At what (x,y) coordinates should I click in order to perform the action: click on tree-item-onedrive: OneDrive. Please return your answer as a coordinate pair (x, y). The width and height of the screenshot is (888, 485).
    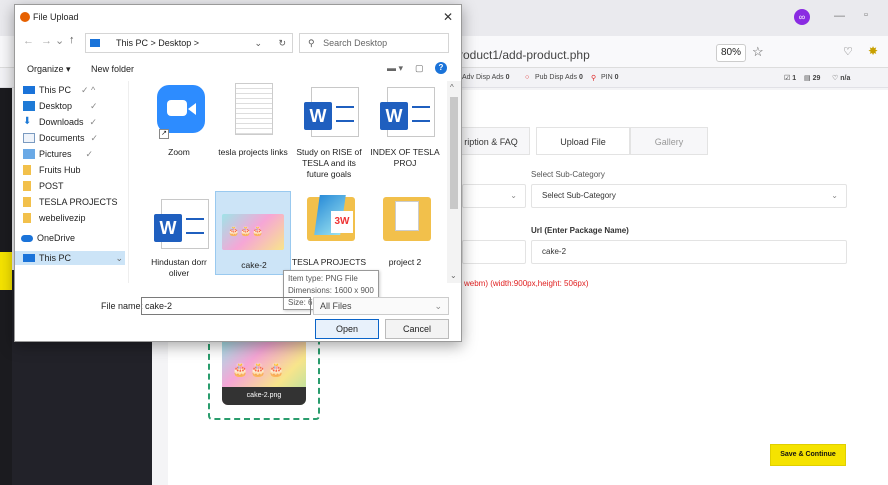
    Looking at the image, I should click on (73, 238).